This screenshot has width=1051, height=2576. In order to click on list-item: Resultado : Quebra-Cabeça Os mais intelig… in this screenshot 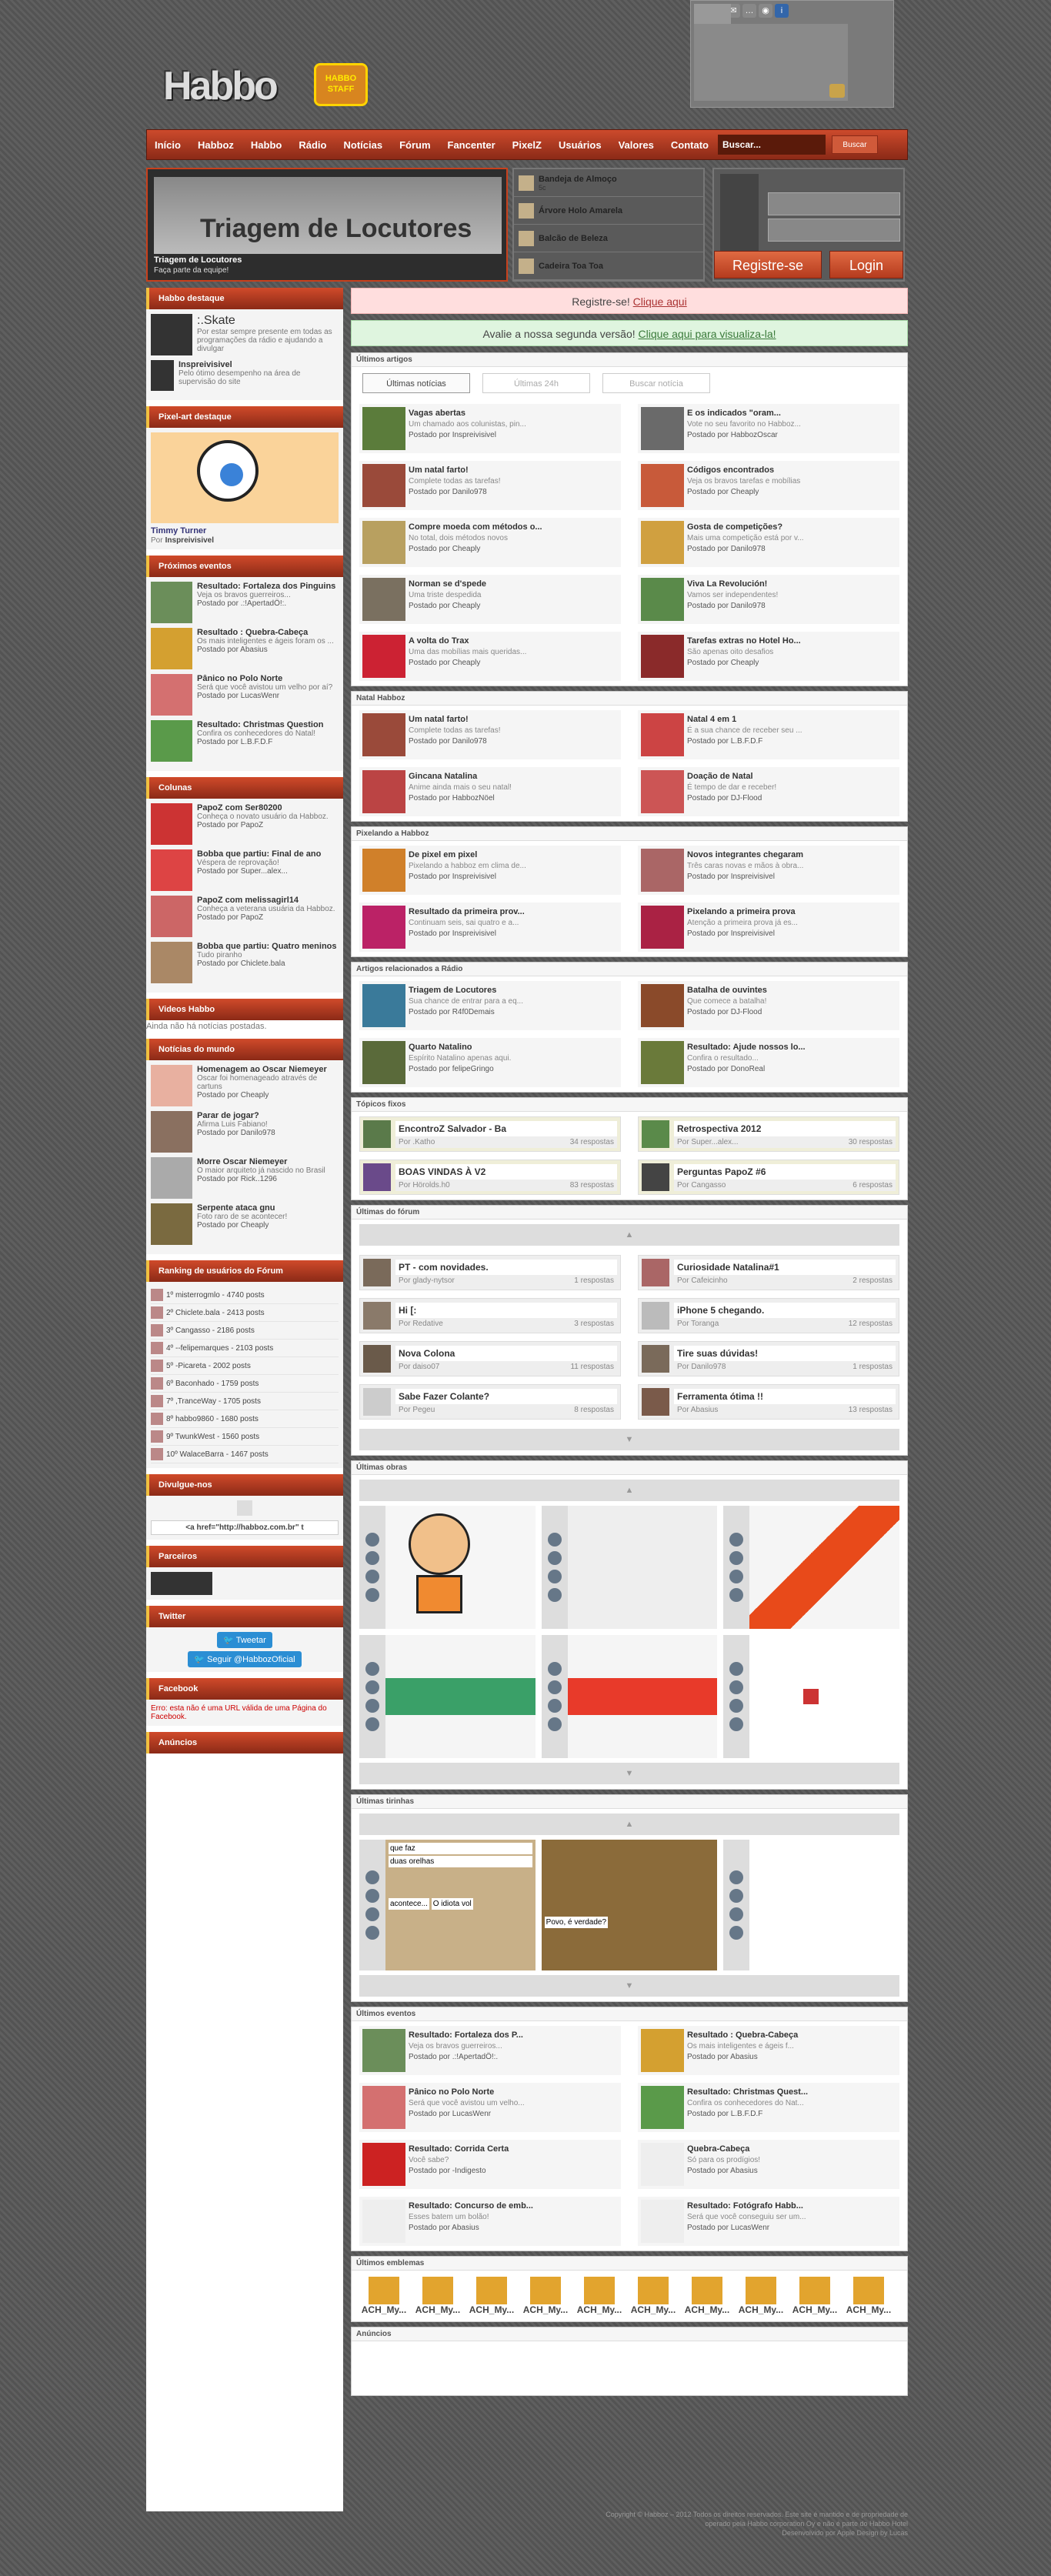, I will do `click(245, 649)`.